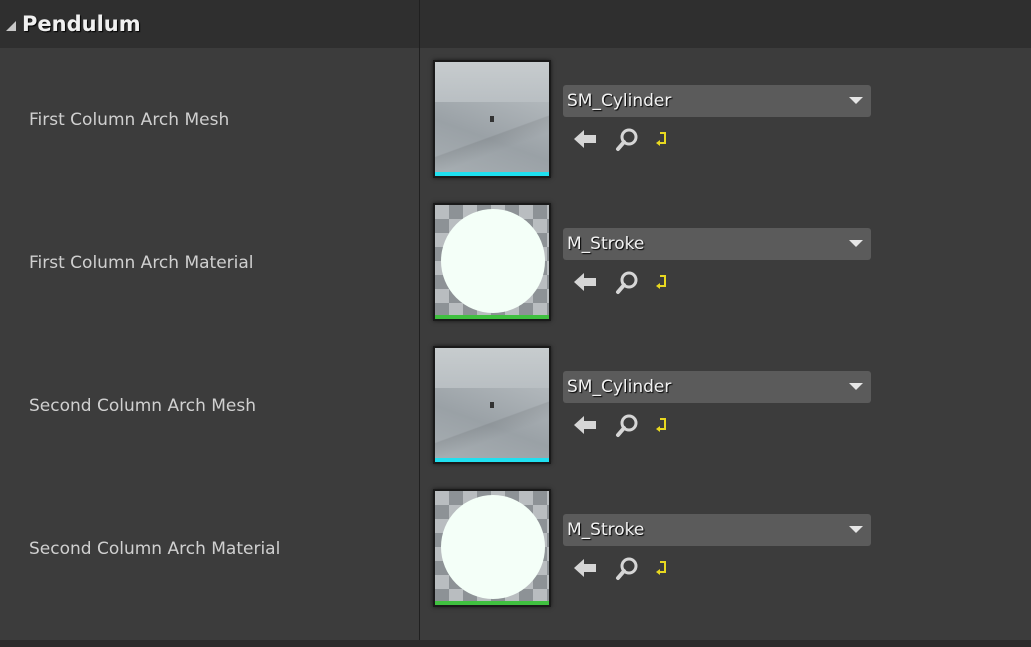 This screenshot has height=647, width=1031. What do you see at coordinates (209, 24) in the screenshot?
I see `section-header-left: Pendulum` at bounding box center [209, 24].